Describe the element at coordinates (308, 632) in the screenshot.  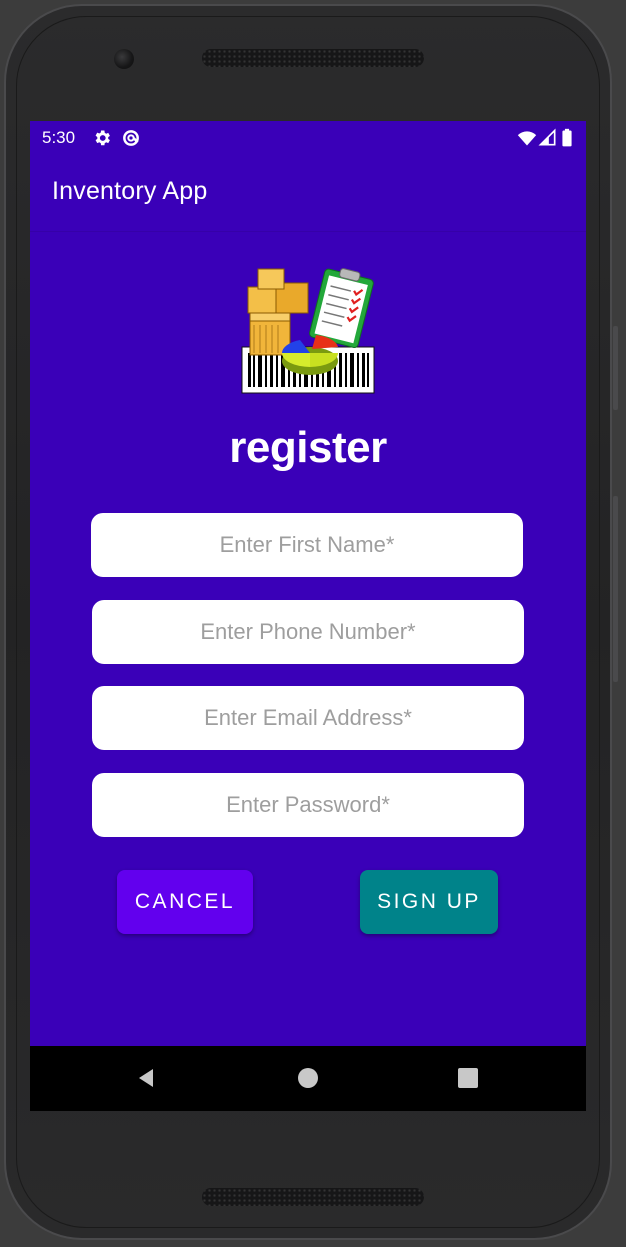
I see `phone-number-field` at that location.